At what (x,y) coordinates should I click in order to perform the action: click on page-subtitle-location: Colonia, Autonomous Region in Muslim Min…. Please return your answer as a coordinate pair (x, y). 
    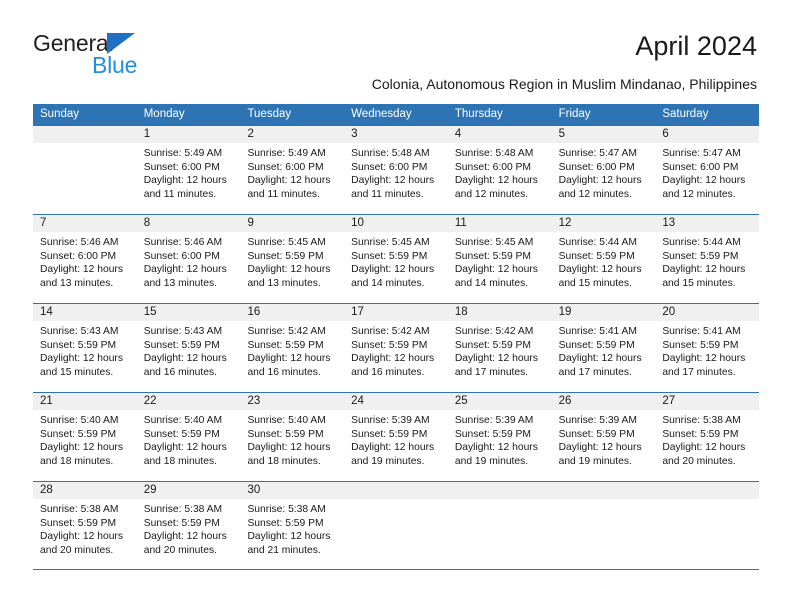
    Looking at the image, I should click on (564, 84).